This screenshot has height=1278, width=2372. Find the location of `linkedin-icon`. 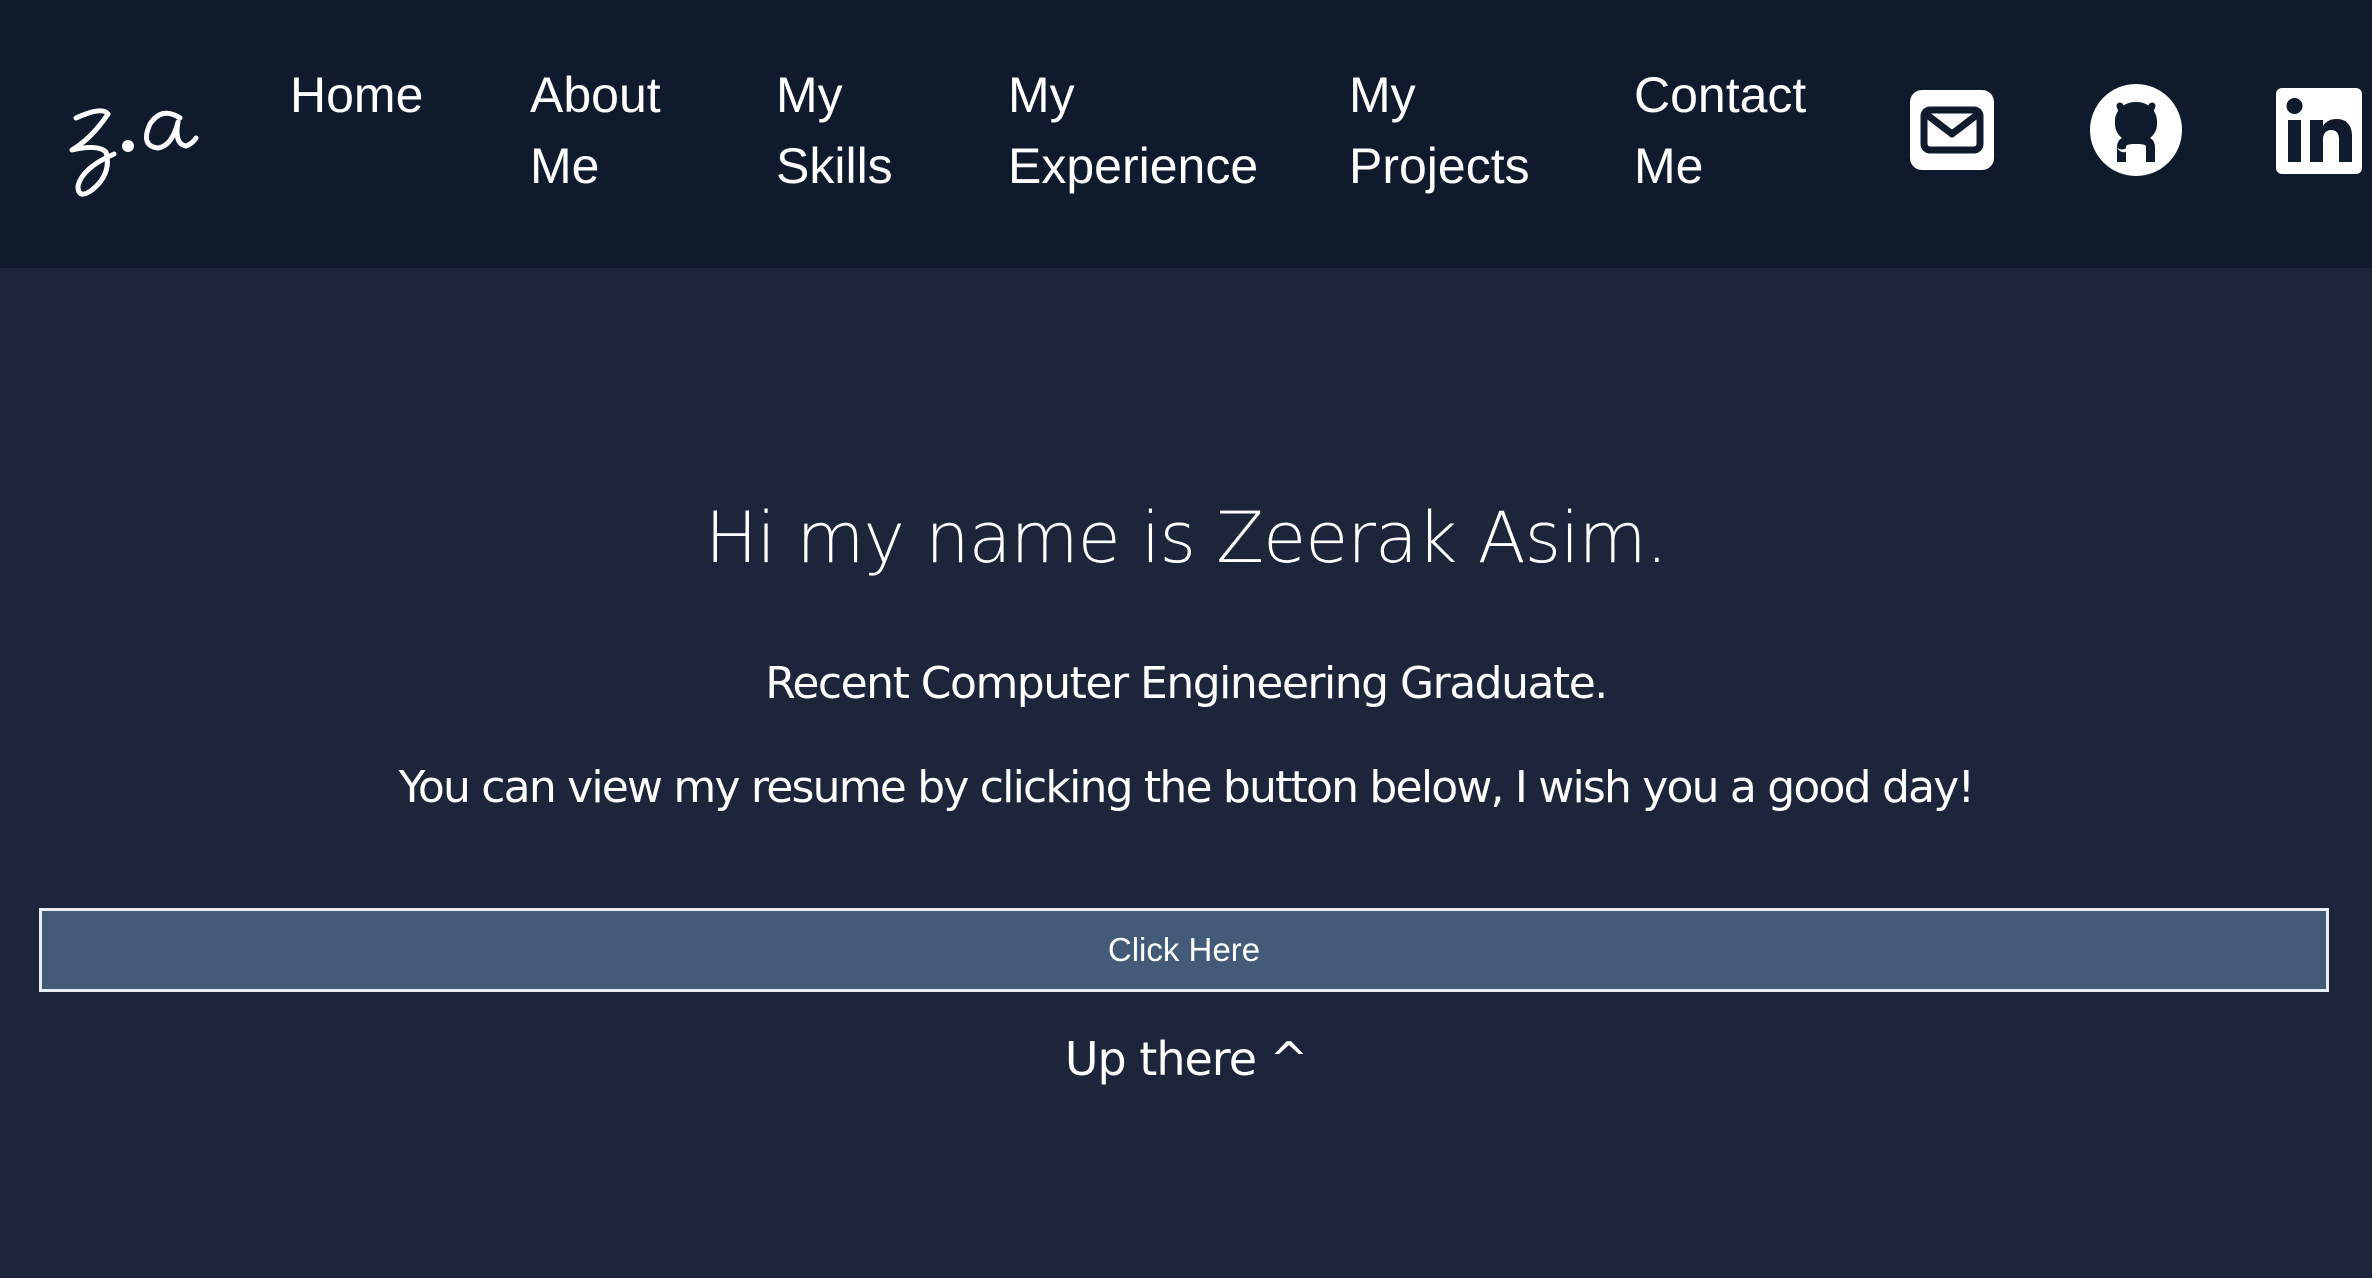

linkedin-icon is located at coordinates (2319, 131).